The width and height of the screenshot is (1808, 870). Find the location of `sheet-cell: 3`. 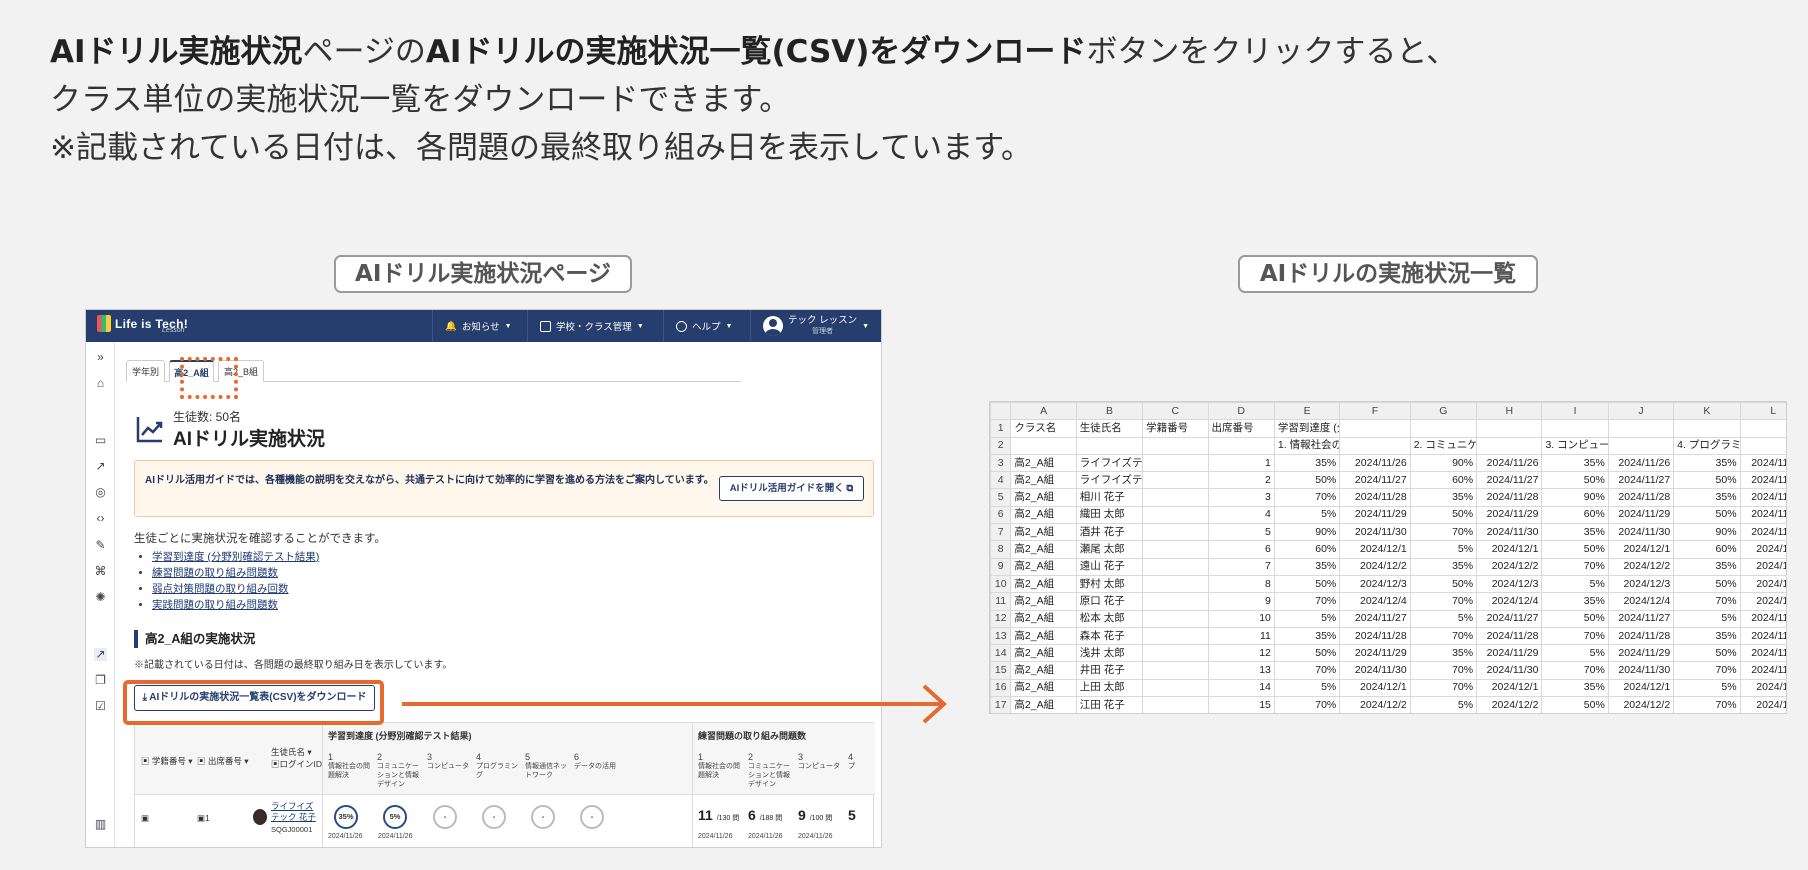

sheet-cell: 3 is located at coordinates (1241, 497).